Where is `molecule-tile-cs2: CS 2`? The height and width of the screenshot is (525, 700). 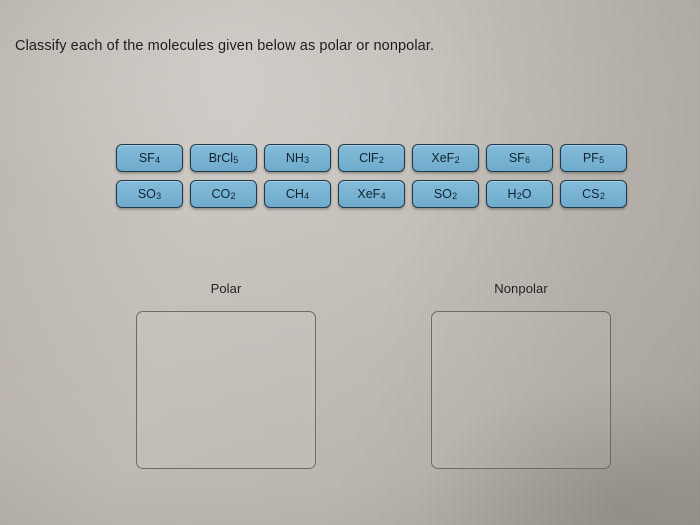
molecule-tile-cs2: CS 2 is located at coordinates (593, 194).